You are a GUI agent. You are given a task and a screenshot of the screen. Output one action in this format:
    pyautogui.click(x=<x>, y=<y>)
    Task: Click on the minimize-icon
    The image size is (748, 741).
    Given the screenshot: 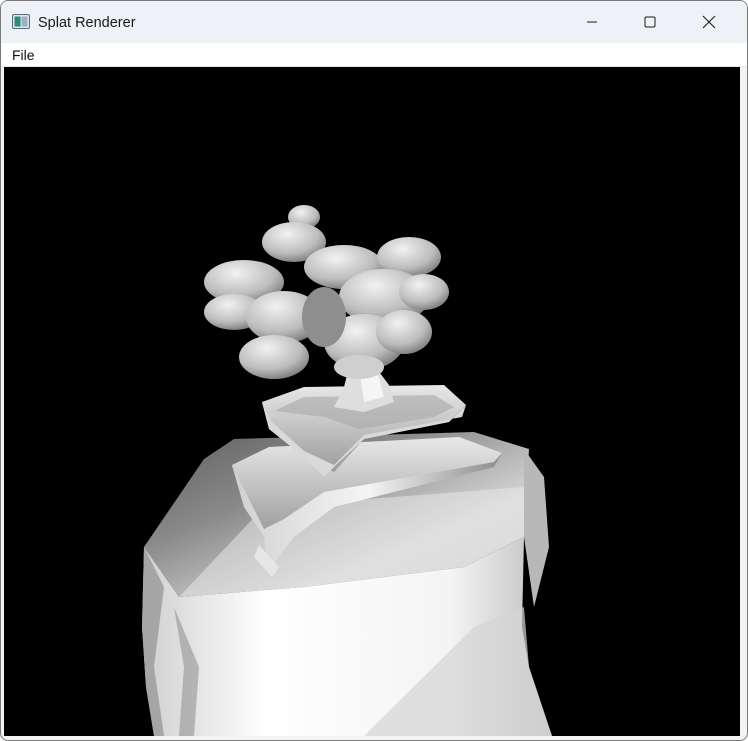 What is the action you would take?
    pyautogui.click(x=592, y=22)
    